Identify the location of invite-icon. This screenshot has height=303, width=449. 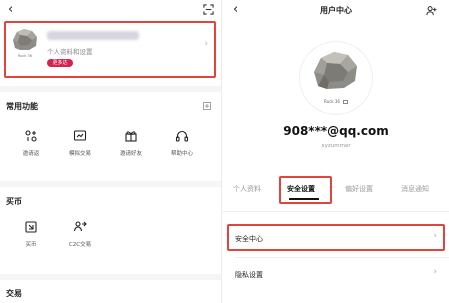
(31, 136).